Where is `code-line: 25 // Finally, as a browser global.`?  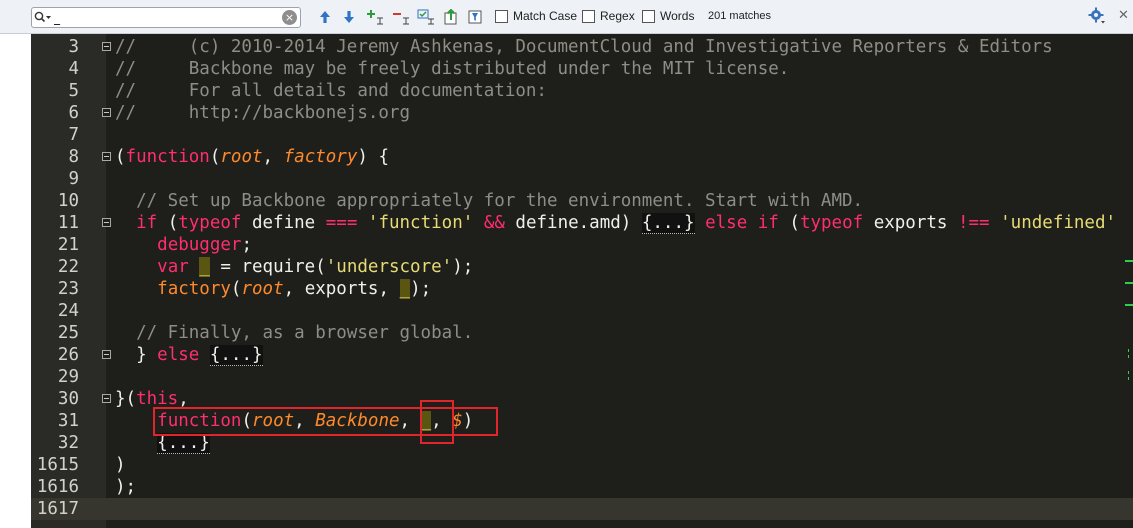 code-line: 25 // Finally, as a browser global. is located at coordinates (582, 333).